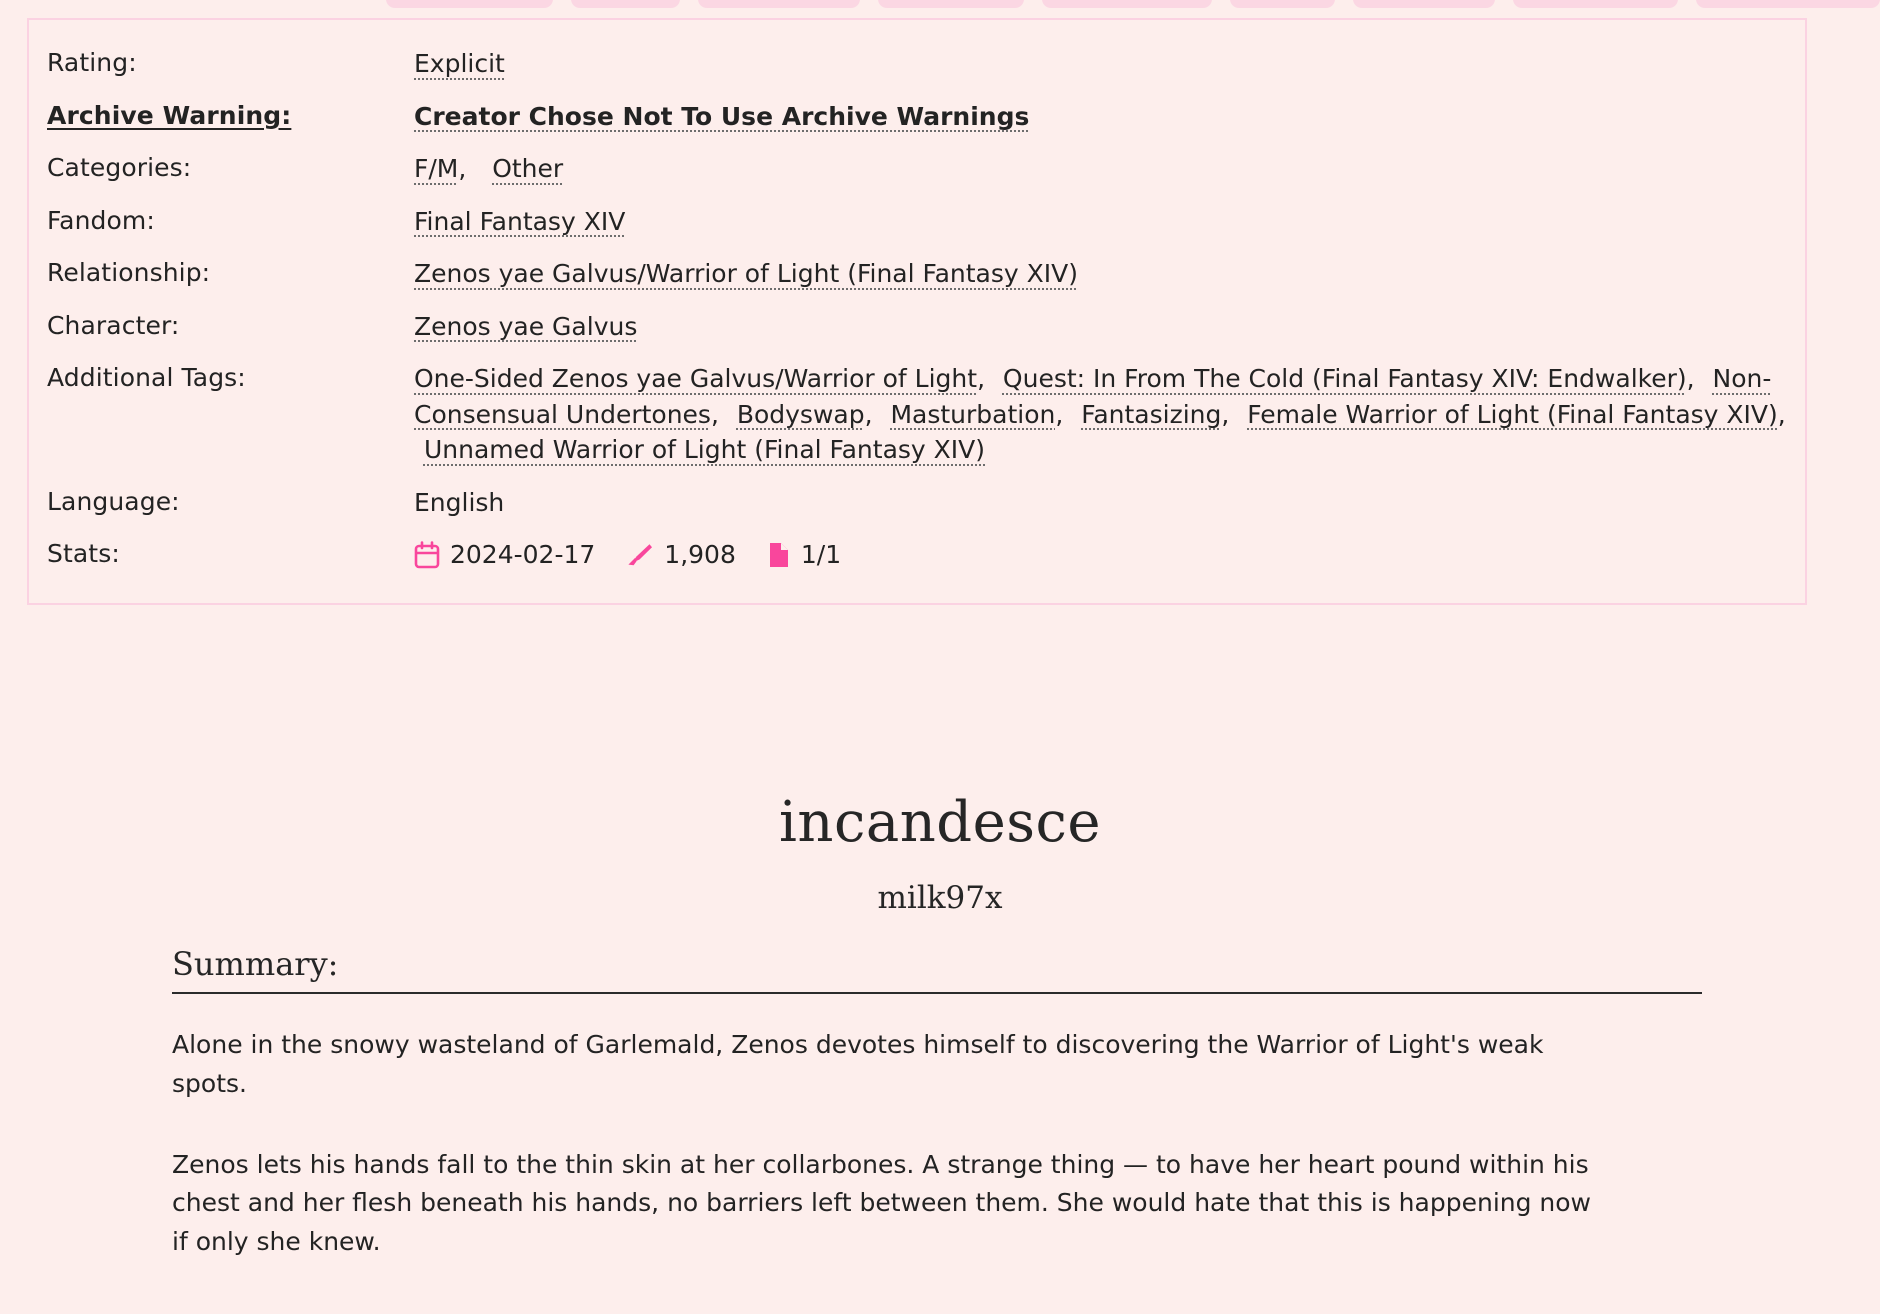  Describe the element at coordinates (119, 167) in the screenshot. I see `meta-label-categories: Categories:` at that location.